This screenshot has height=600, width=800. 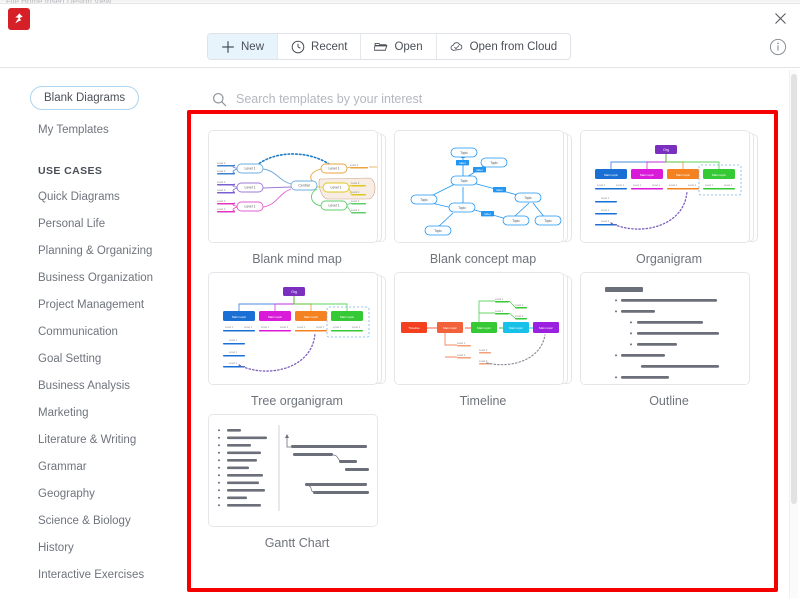 I want to click on sidebar-item-planning-organizing: Planning & Organizing, so click(x=114, y=250).